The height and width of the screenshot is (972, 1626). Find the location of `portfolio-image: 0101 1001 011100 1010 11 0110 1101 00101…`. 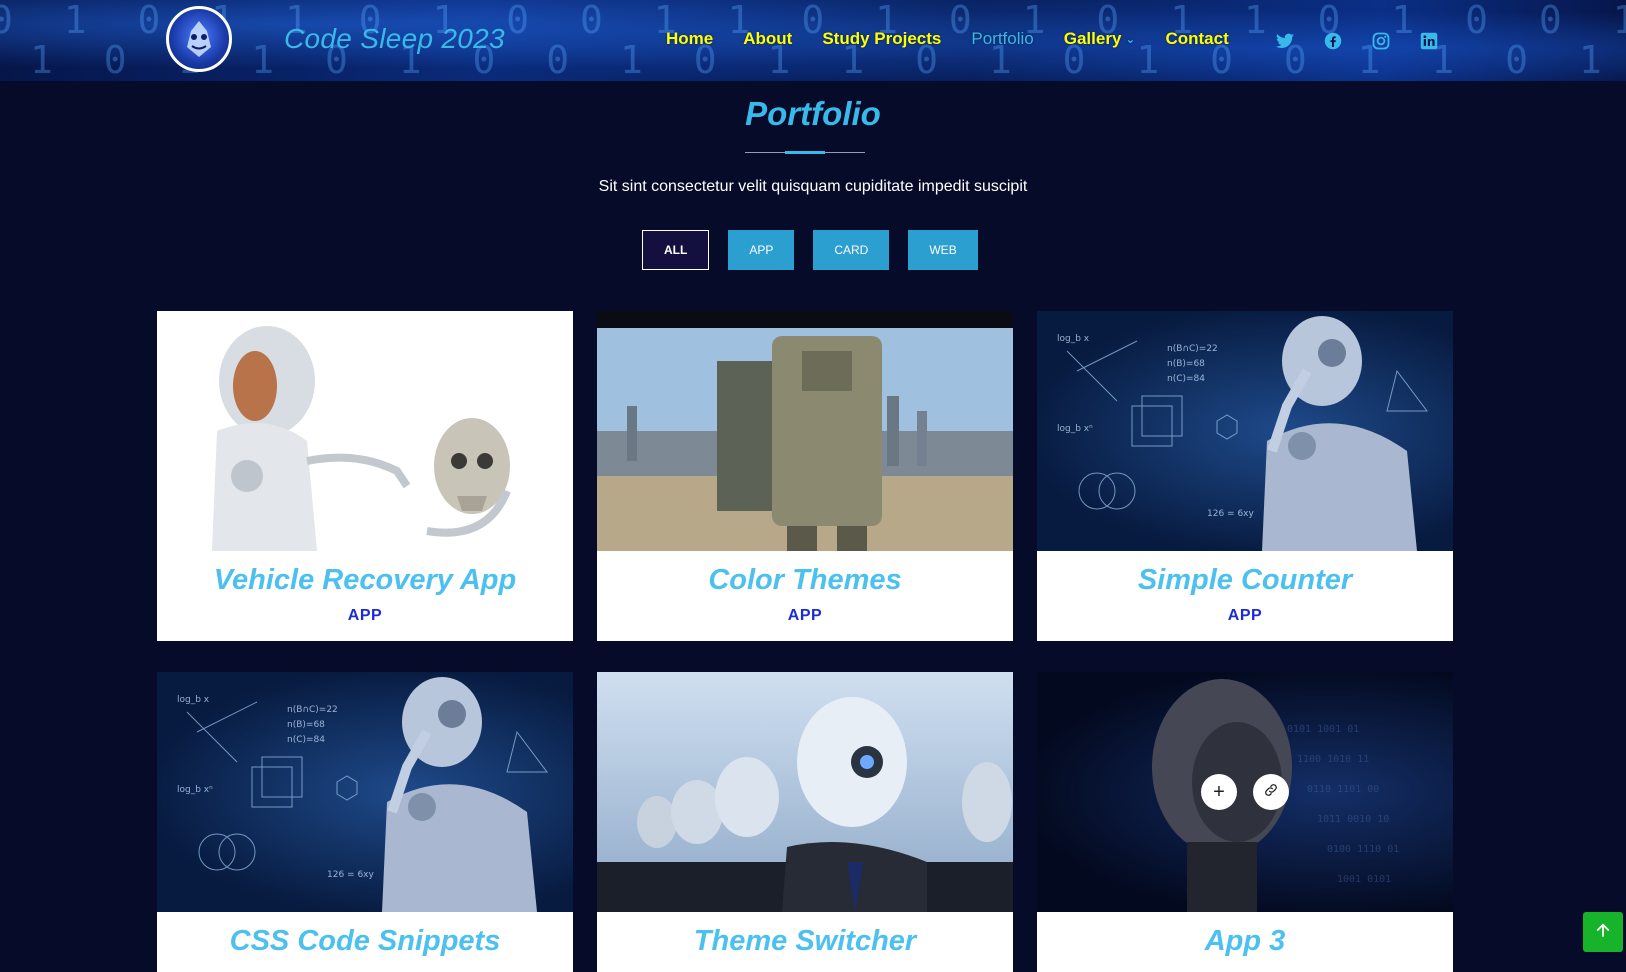

portfolio-image: 0101 1001 011100 1010 11 0110 1101 00101… is located at coordinates (1245, 792).